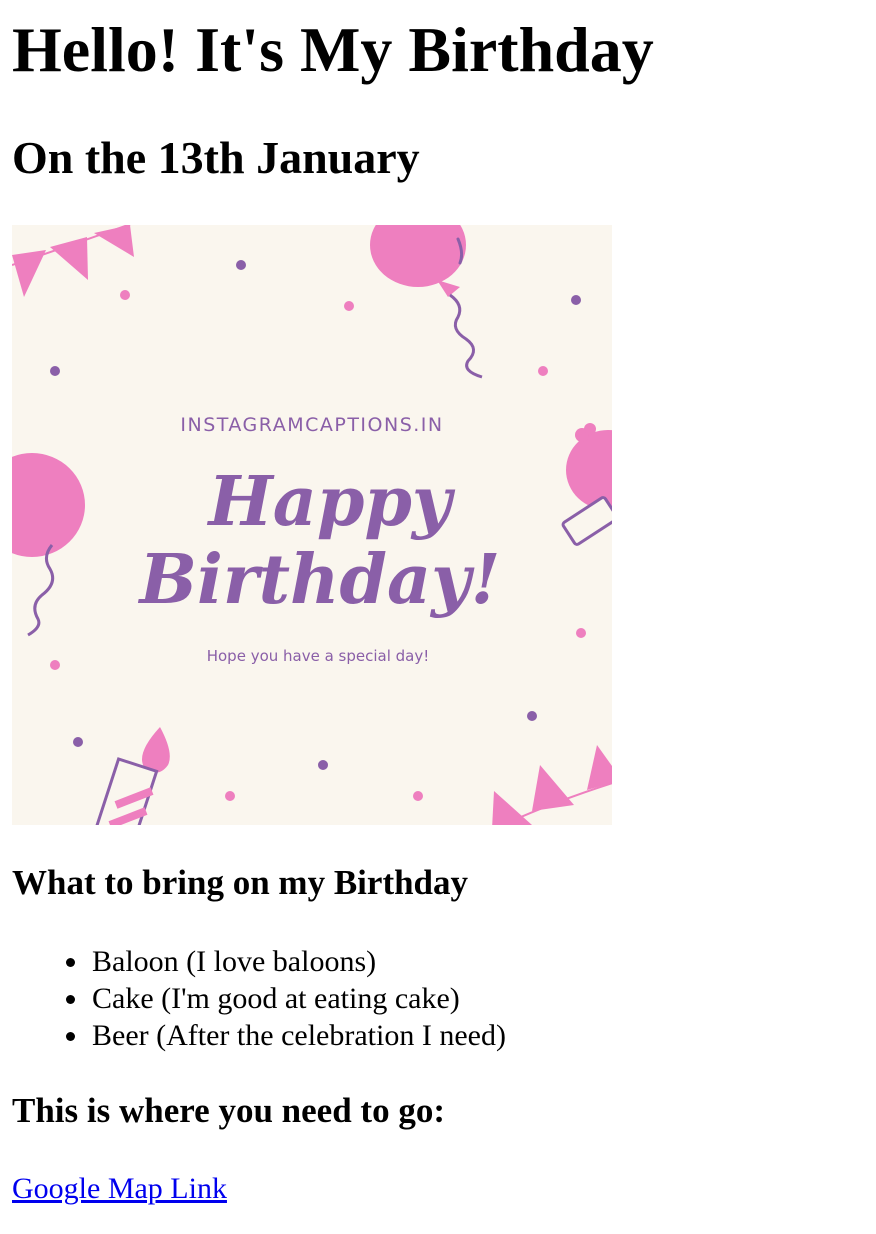  I want to click on google-map-link: Google Map Link, so click(119, 1189).